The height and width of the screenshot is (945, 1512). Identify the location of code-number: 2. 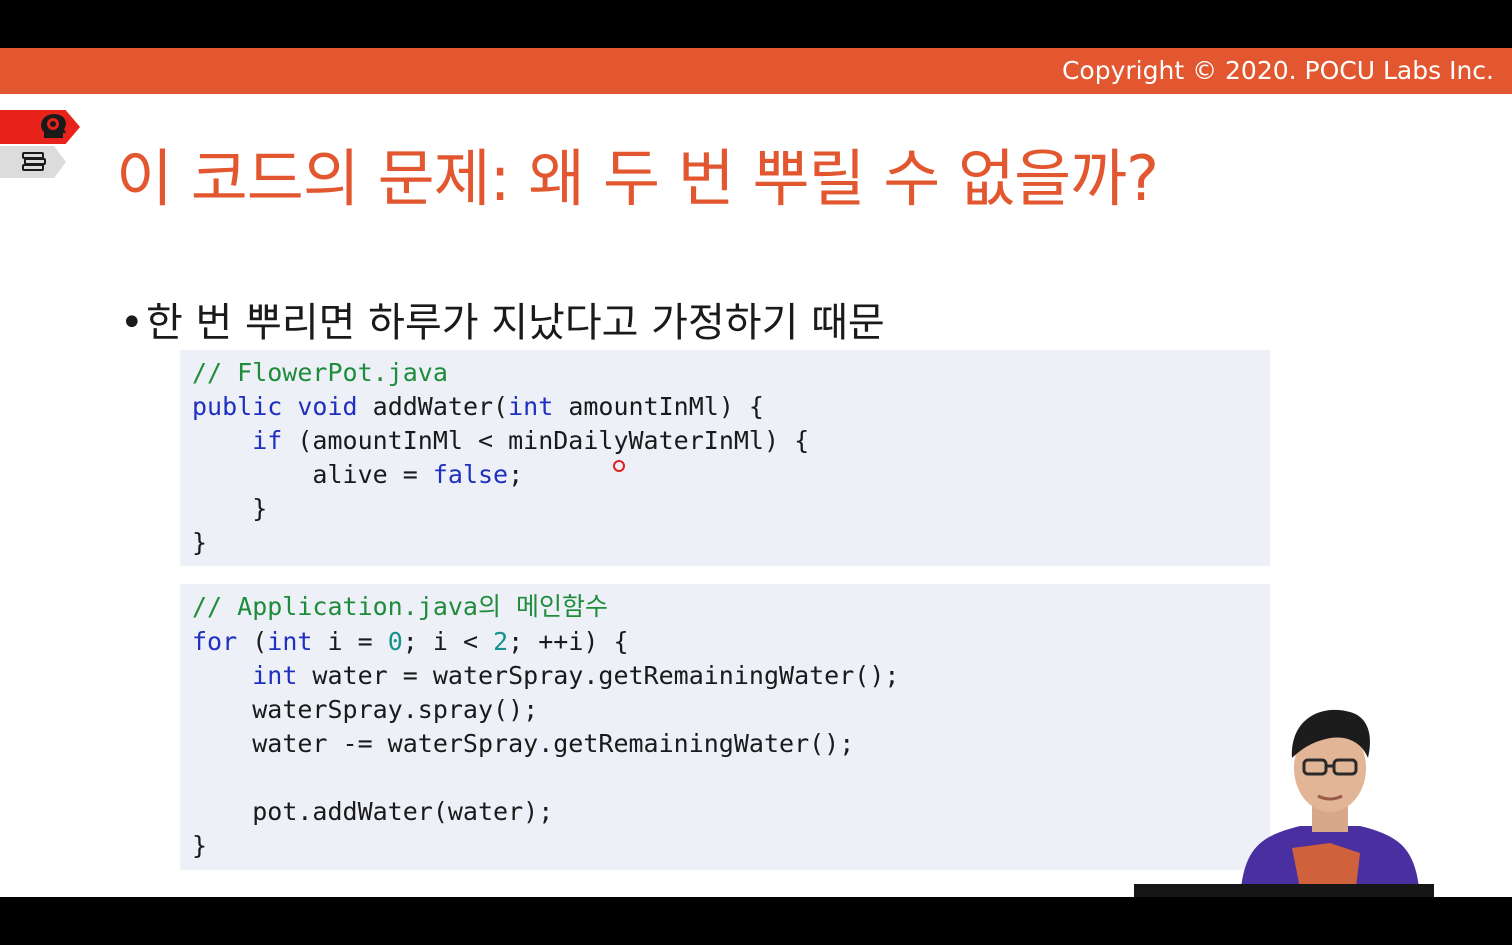
(501, 641).